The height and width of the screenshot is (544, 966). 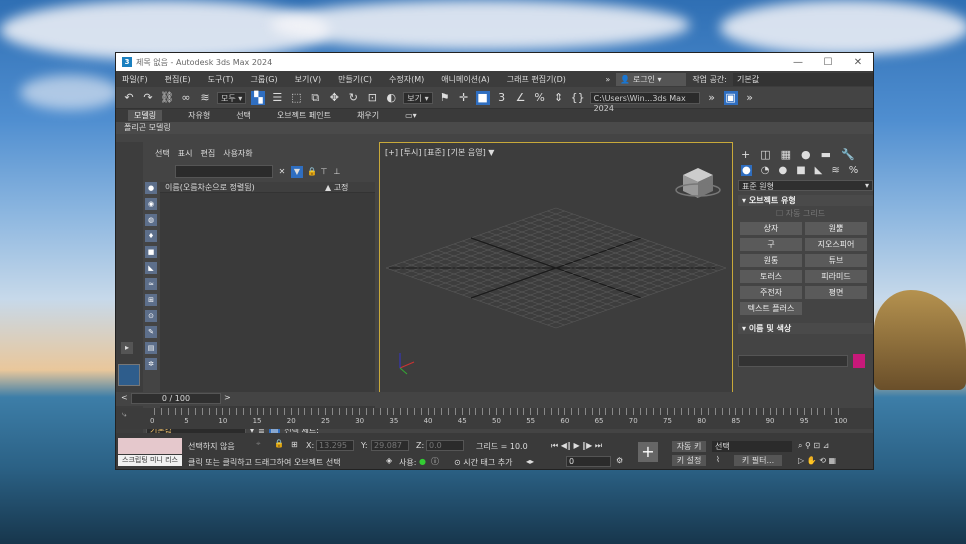 I want to click on object-type-rollout: ▾ 오브젝트 유형, so click(x=805, y=200).